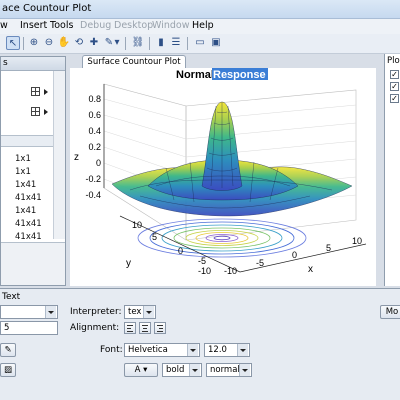 The image size is (400, 400). I want to click on svg-text: 0.4, so click(94, 131).